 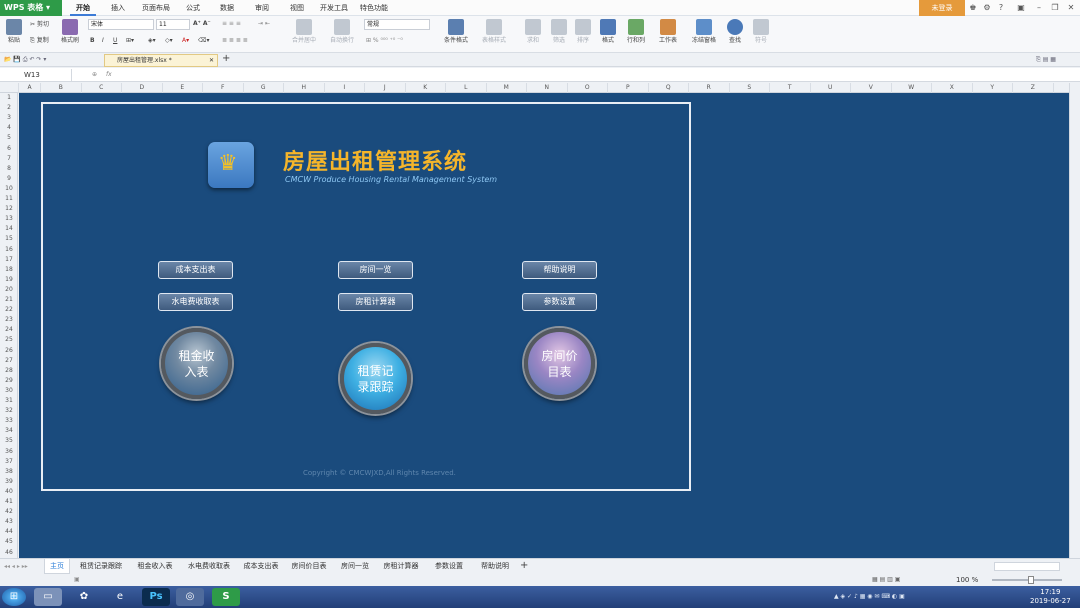 I want to click on row-header-20: 20, so click(x=9, y=290).